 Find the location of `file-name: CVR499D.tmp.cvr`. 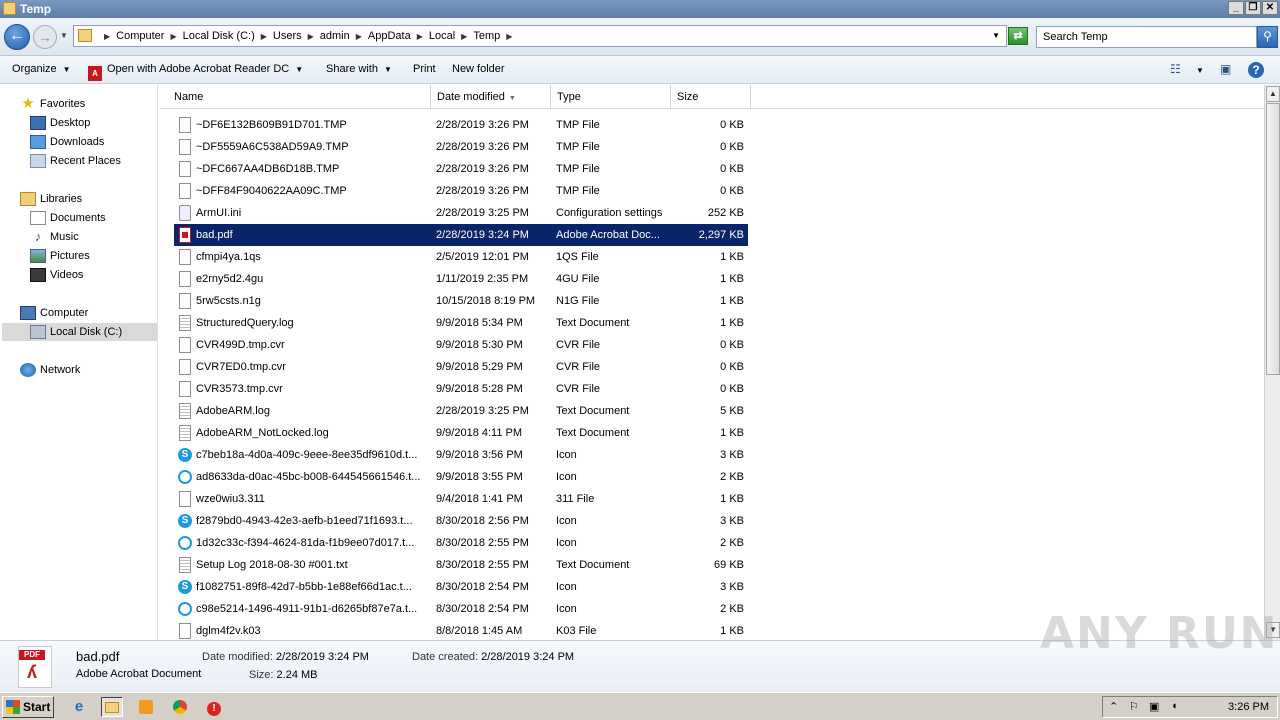

file-name: CVR499D.tmp.cvr is located at coordinates (240, 345).